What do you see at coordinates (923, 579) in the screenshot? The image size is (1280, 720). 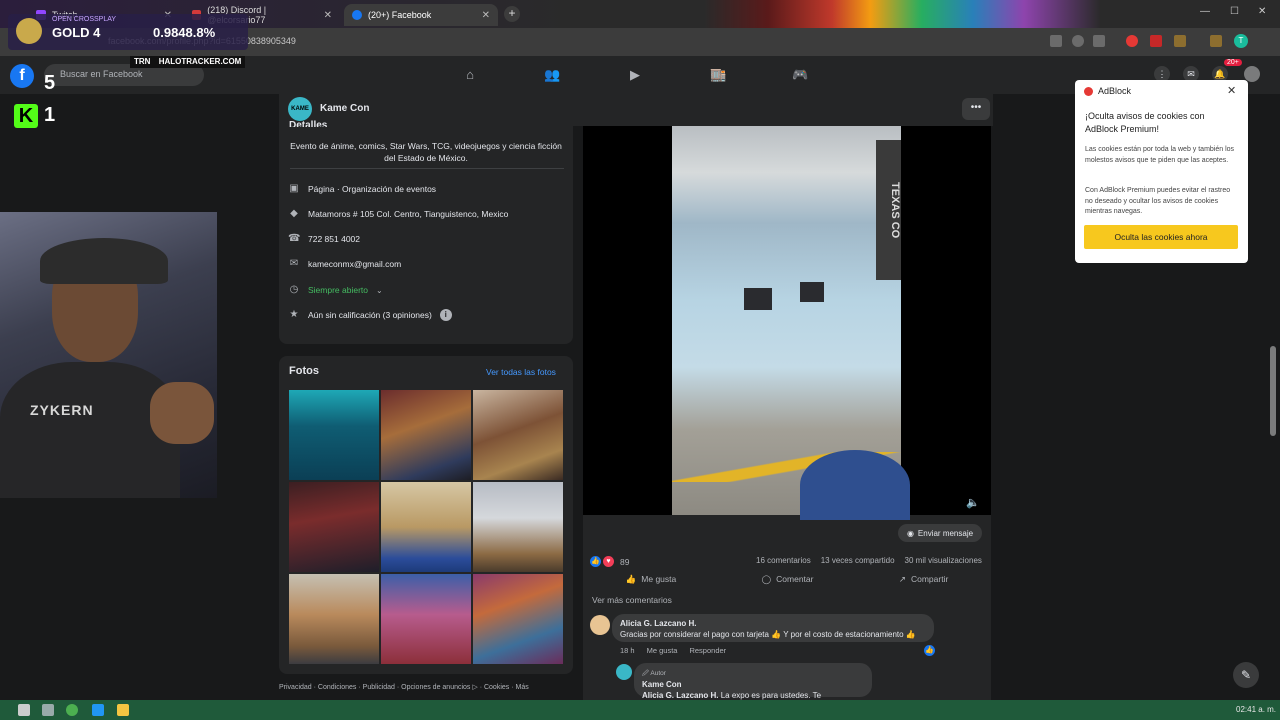 I see `share-button: ↗ Compartir` at bounding box center [923, 579].